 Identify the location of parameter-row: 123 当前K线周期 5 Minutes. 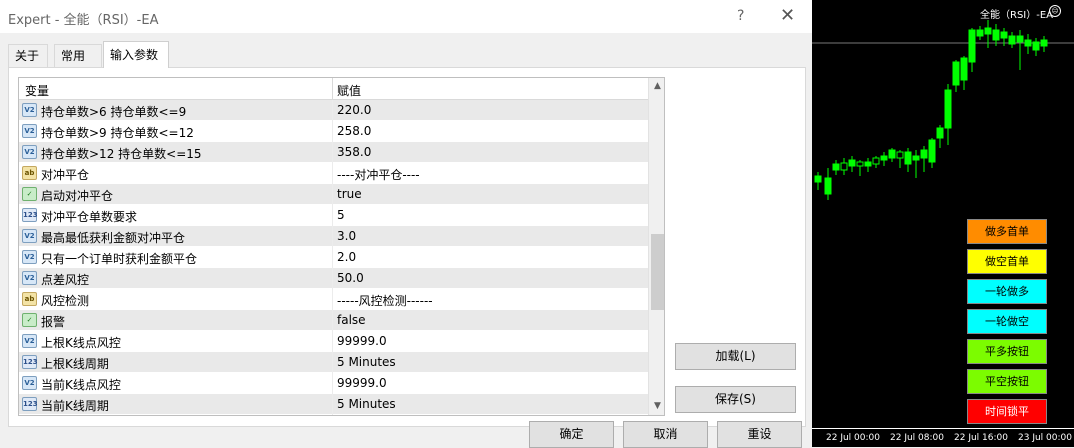
(333, 404).